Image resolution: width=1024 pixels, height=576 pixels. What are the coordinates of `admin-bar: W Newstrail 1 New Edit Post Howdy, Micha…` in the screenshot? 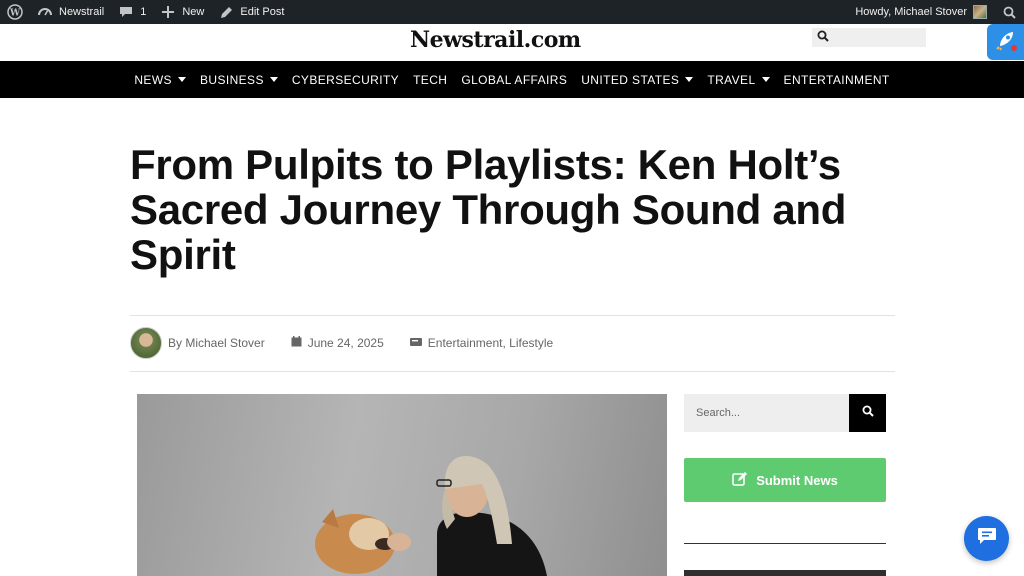 It's located at (512, 12).